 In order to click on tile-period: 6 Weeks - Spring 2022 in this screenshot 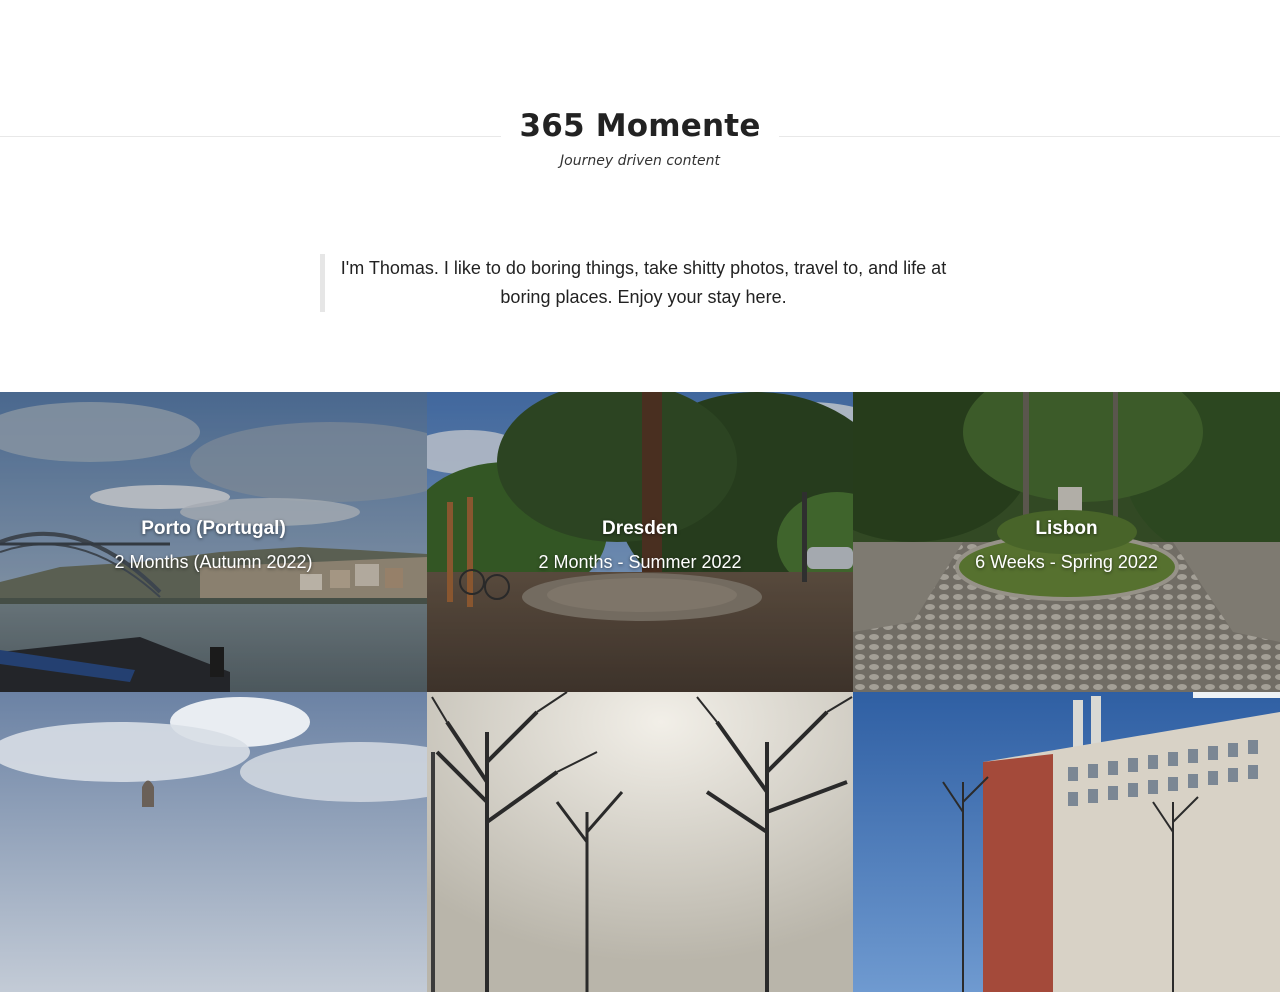, I will do `click(1066, 562)`.